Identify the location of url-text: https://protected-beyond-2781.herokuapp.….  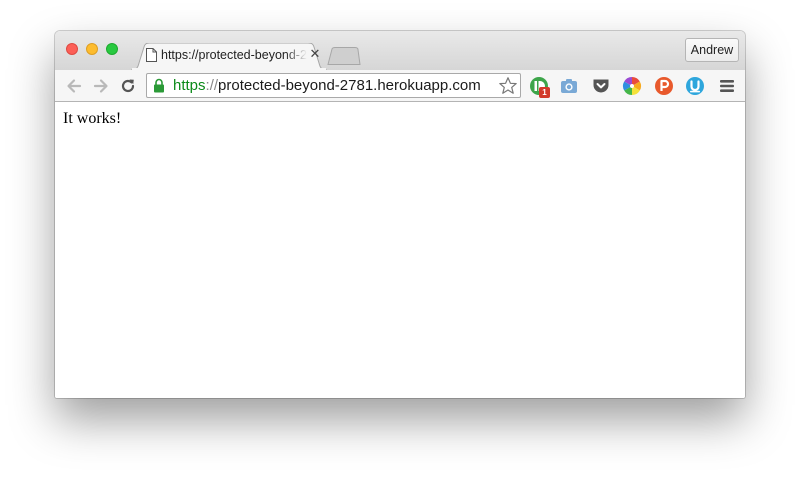
(327, 86).